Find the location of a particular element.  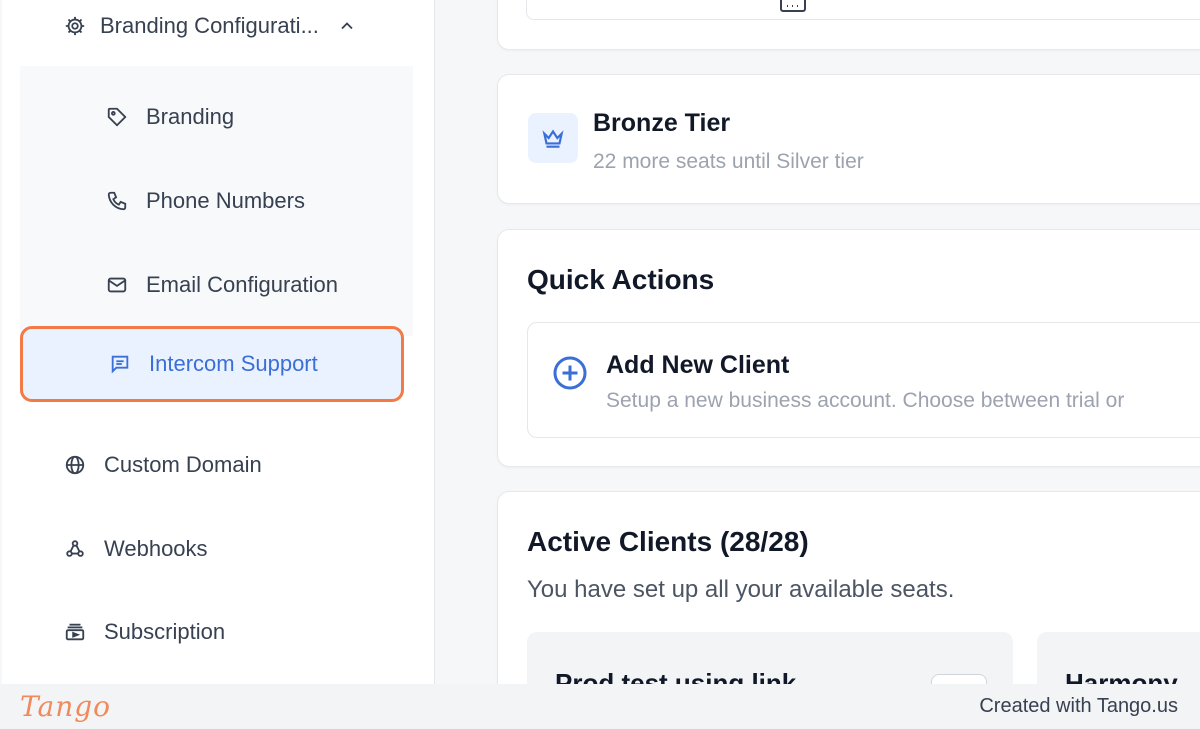

plus-circle-icon is located at coordinates (570, 373).